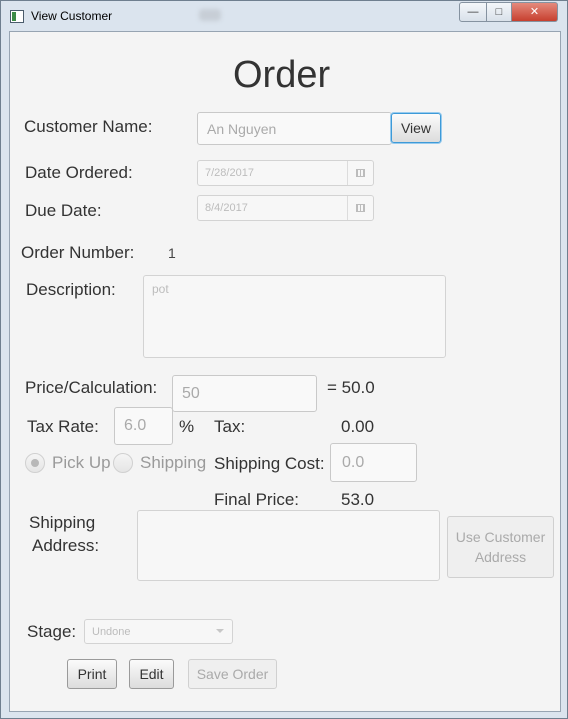 Image resolution: width=568 pixels, height=719 pixels. I want to click on minimize-icon: —, so click(473, 12).